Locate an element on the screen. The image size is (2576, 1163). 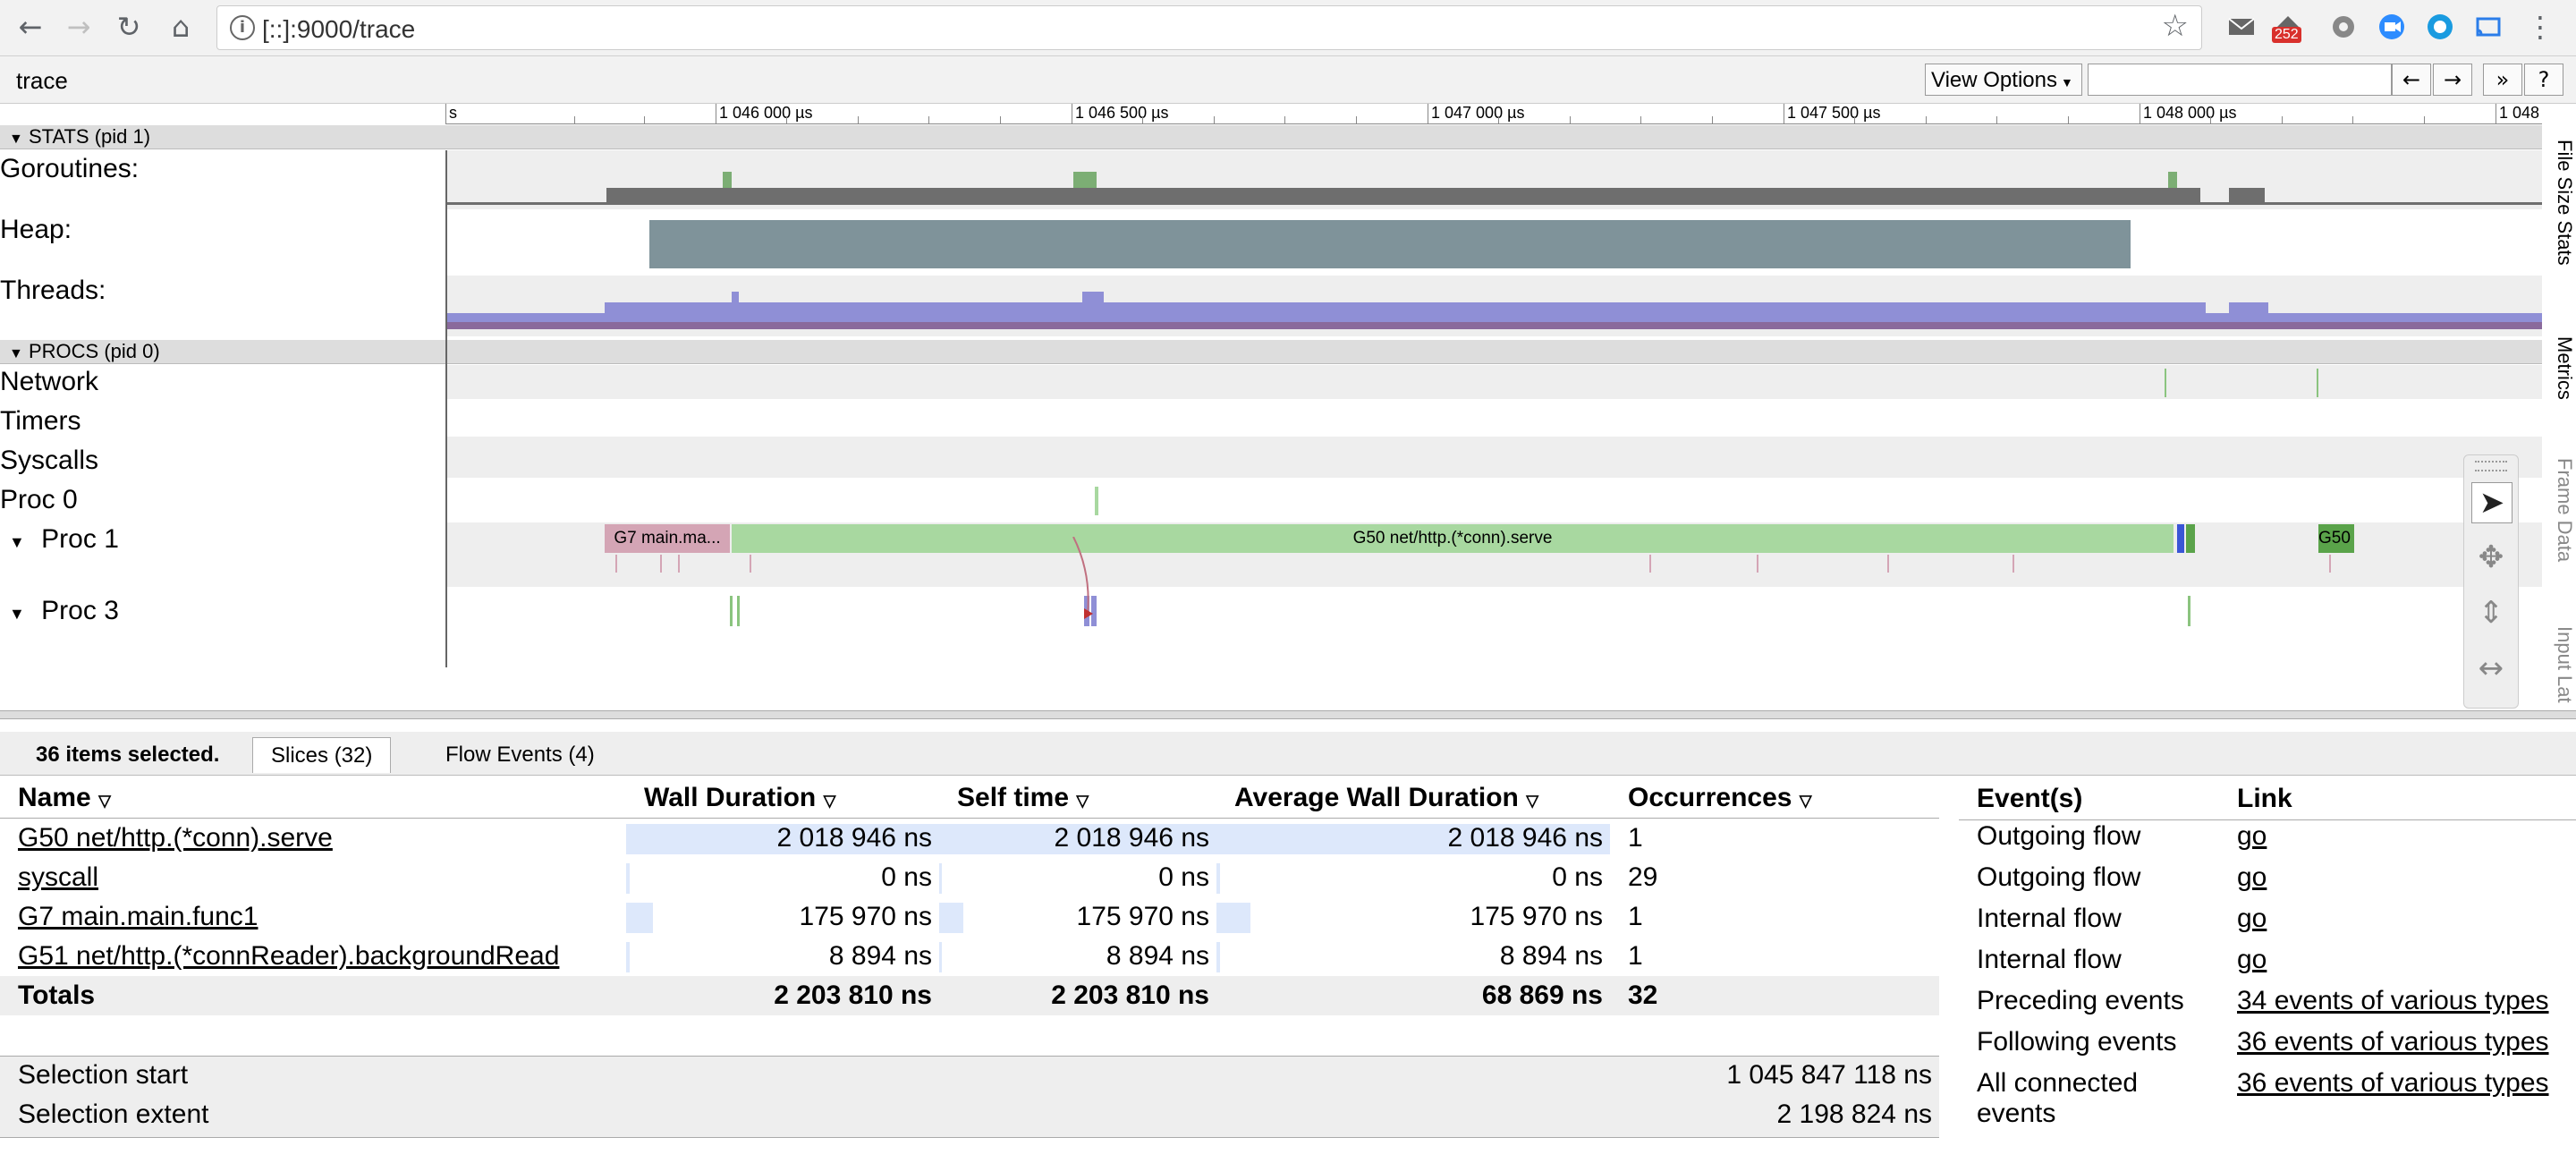
totals-self: 2 203 810 ns is located at coordinates (1077, 996).